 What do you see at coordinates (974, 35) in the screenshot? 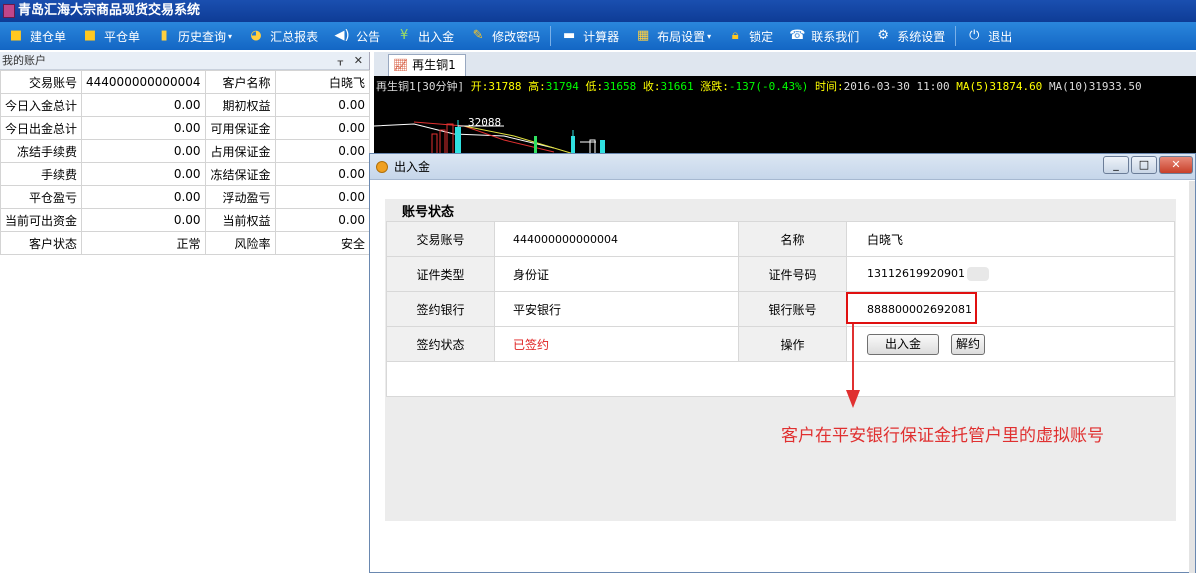
I see `power-icon: ⏻` at bounding box center [974, 35].